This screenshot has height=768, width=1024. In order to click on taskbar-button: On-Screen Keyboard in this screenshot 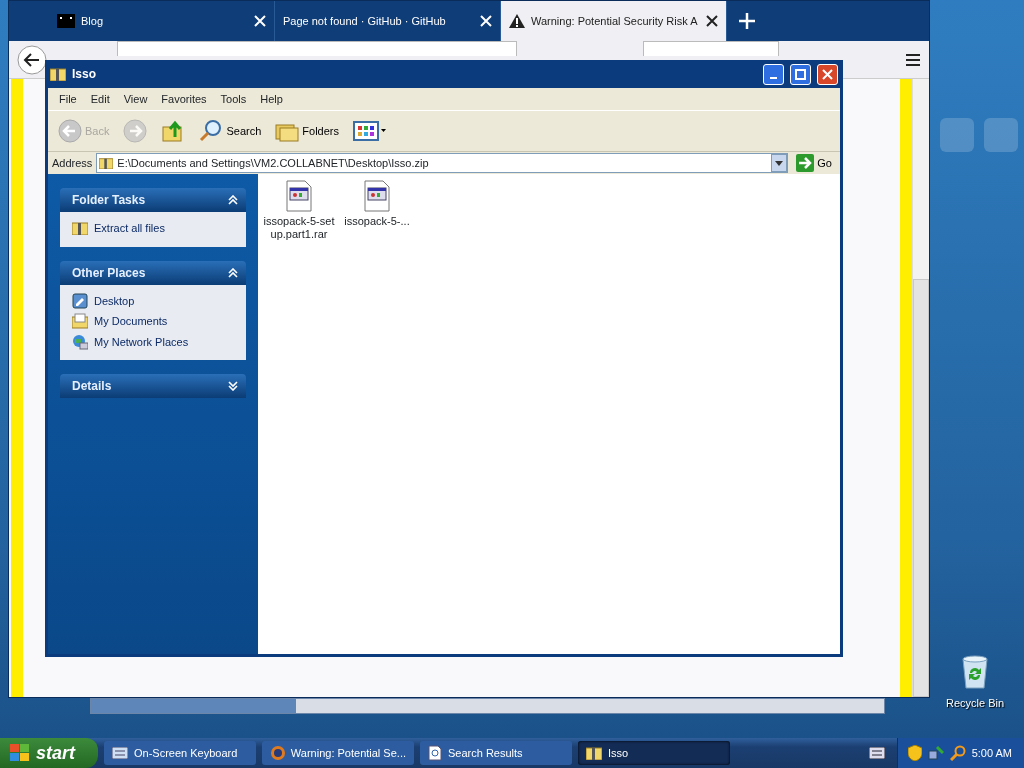, I will do `click(180, 753)`.